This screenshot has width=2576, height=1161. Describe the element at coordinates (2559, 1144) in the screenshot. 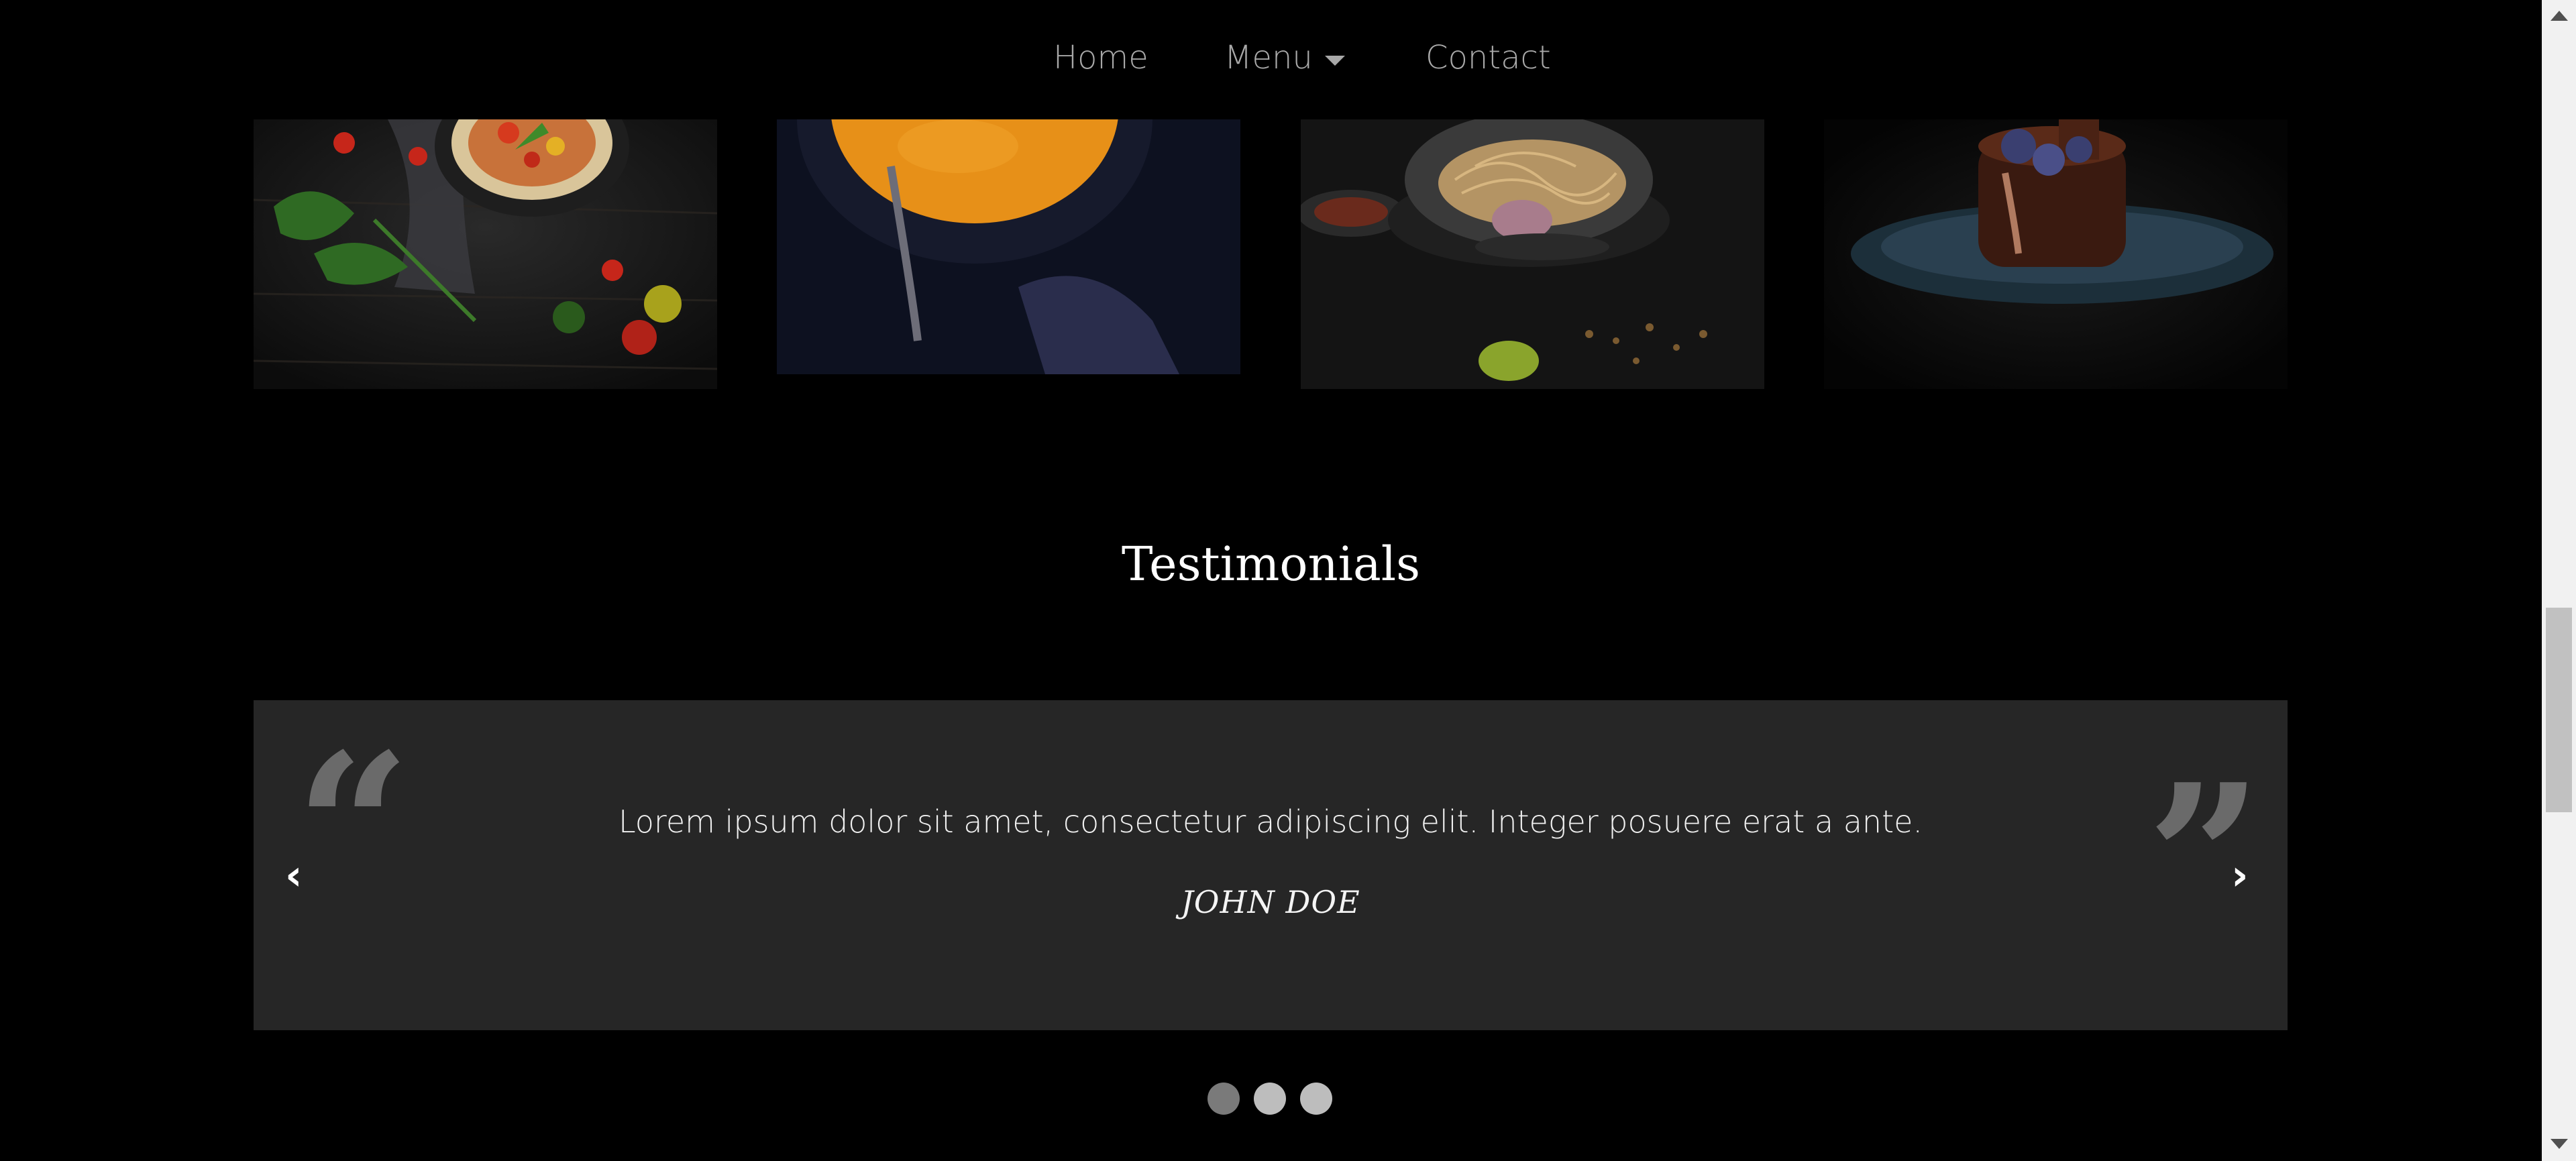

I see `scroll-down-arrow-icon` at that location.